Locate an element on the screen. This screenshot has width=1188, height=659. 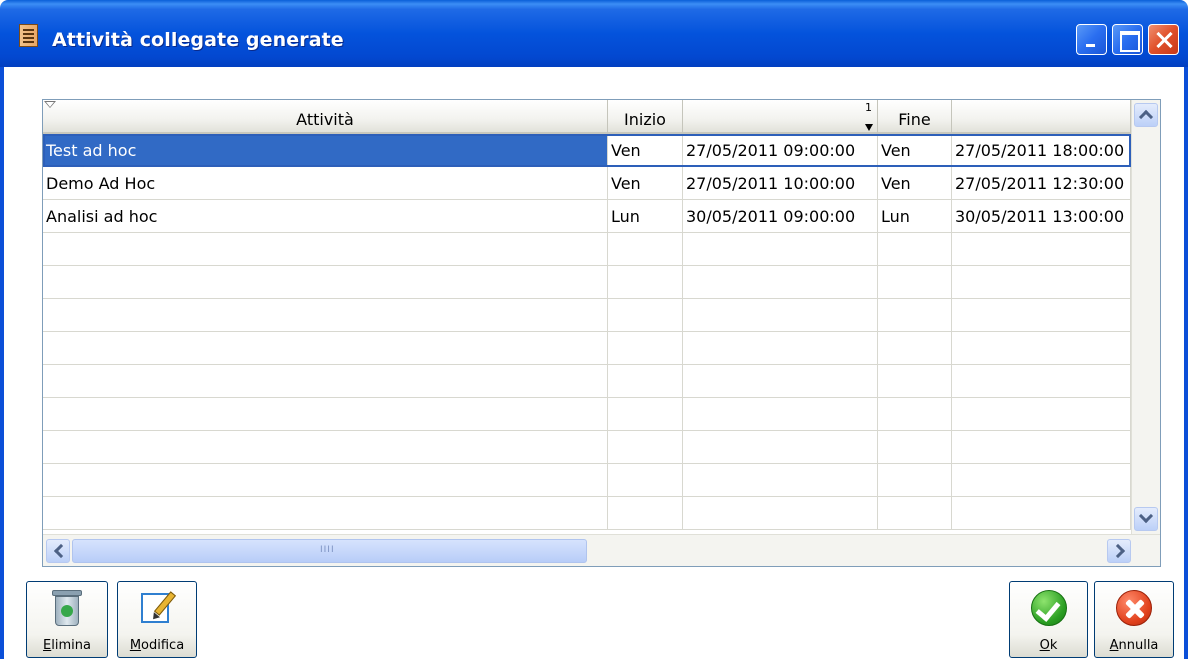
cell-fine-data: 27/05/2011 12:30:00 is located at coordinates (1041, 183).